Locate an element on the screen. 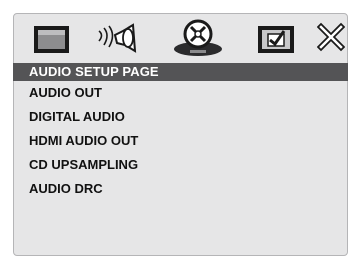 The width and height of the screenshot is (361, 269). menu-item-cd-upsampling: CD UPSAMPLING is located at coordinates (180, 165).